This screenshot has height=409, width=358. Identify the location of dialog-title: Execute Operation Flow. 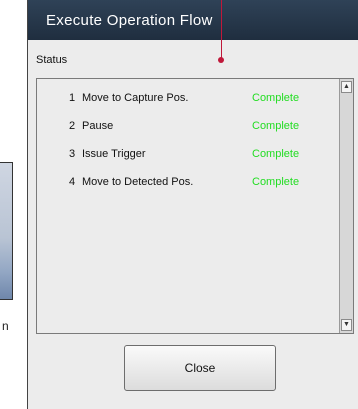
(129, 20).